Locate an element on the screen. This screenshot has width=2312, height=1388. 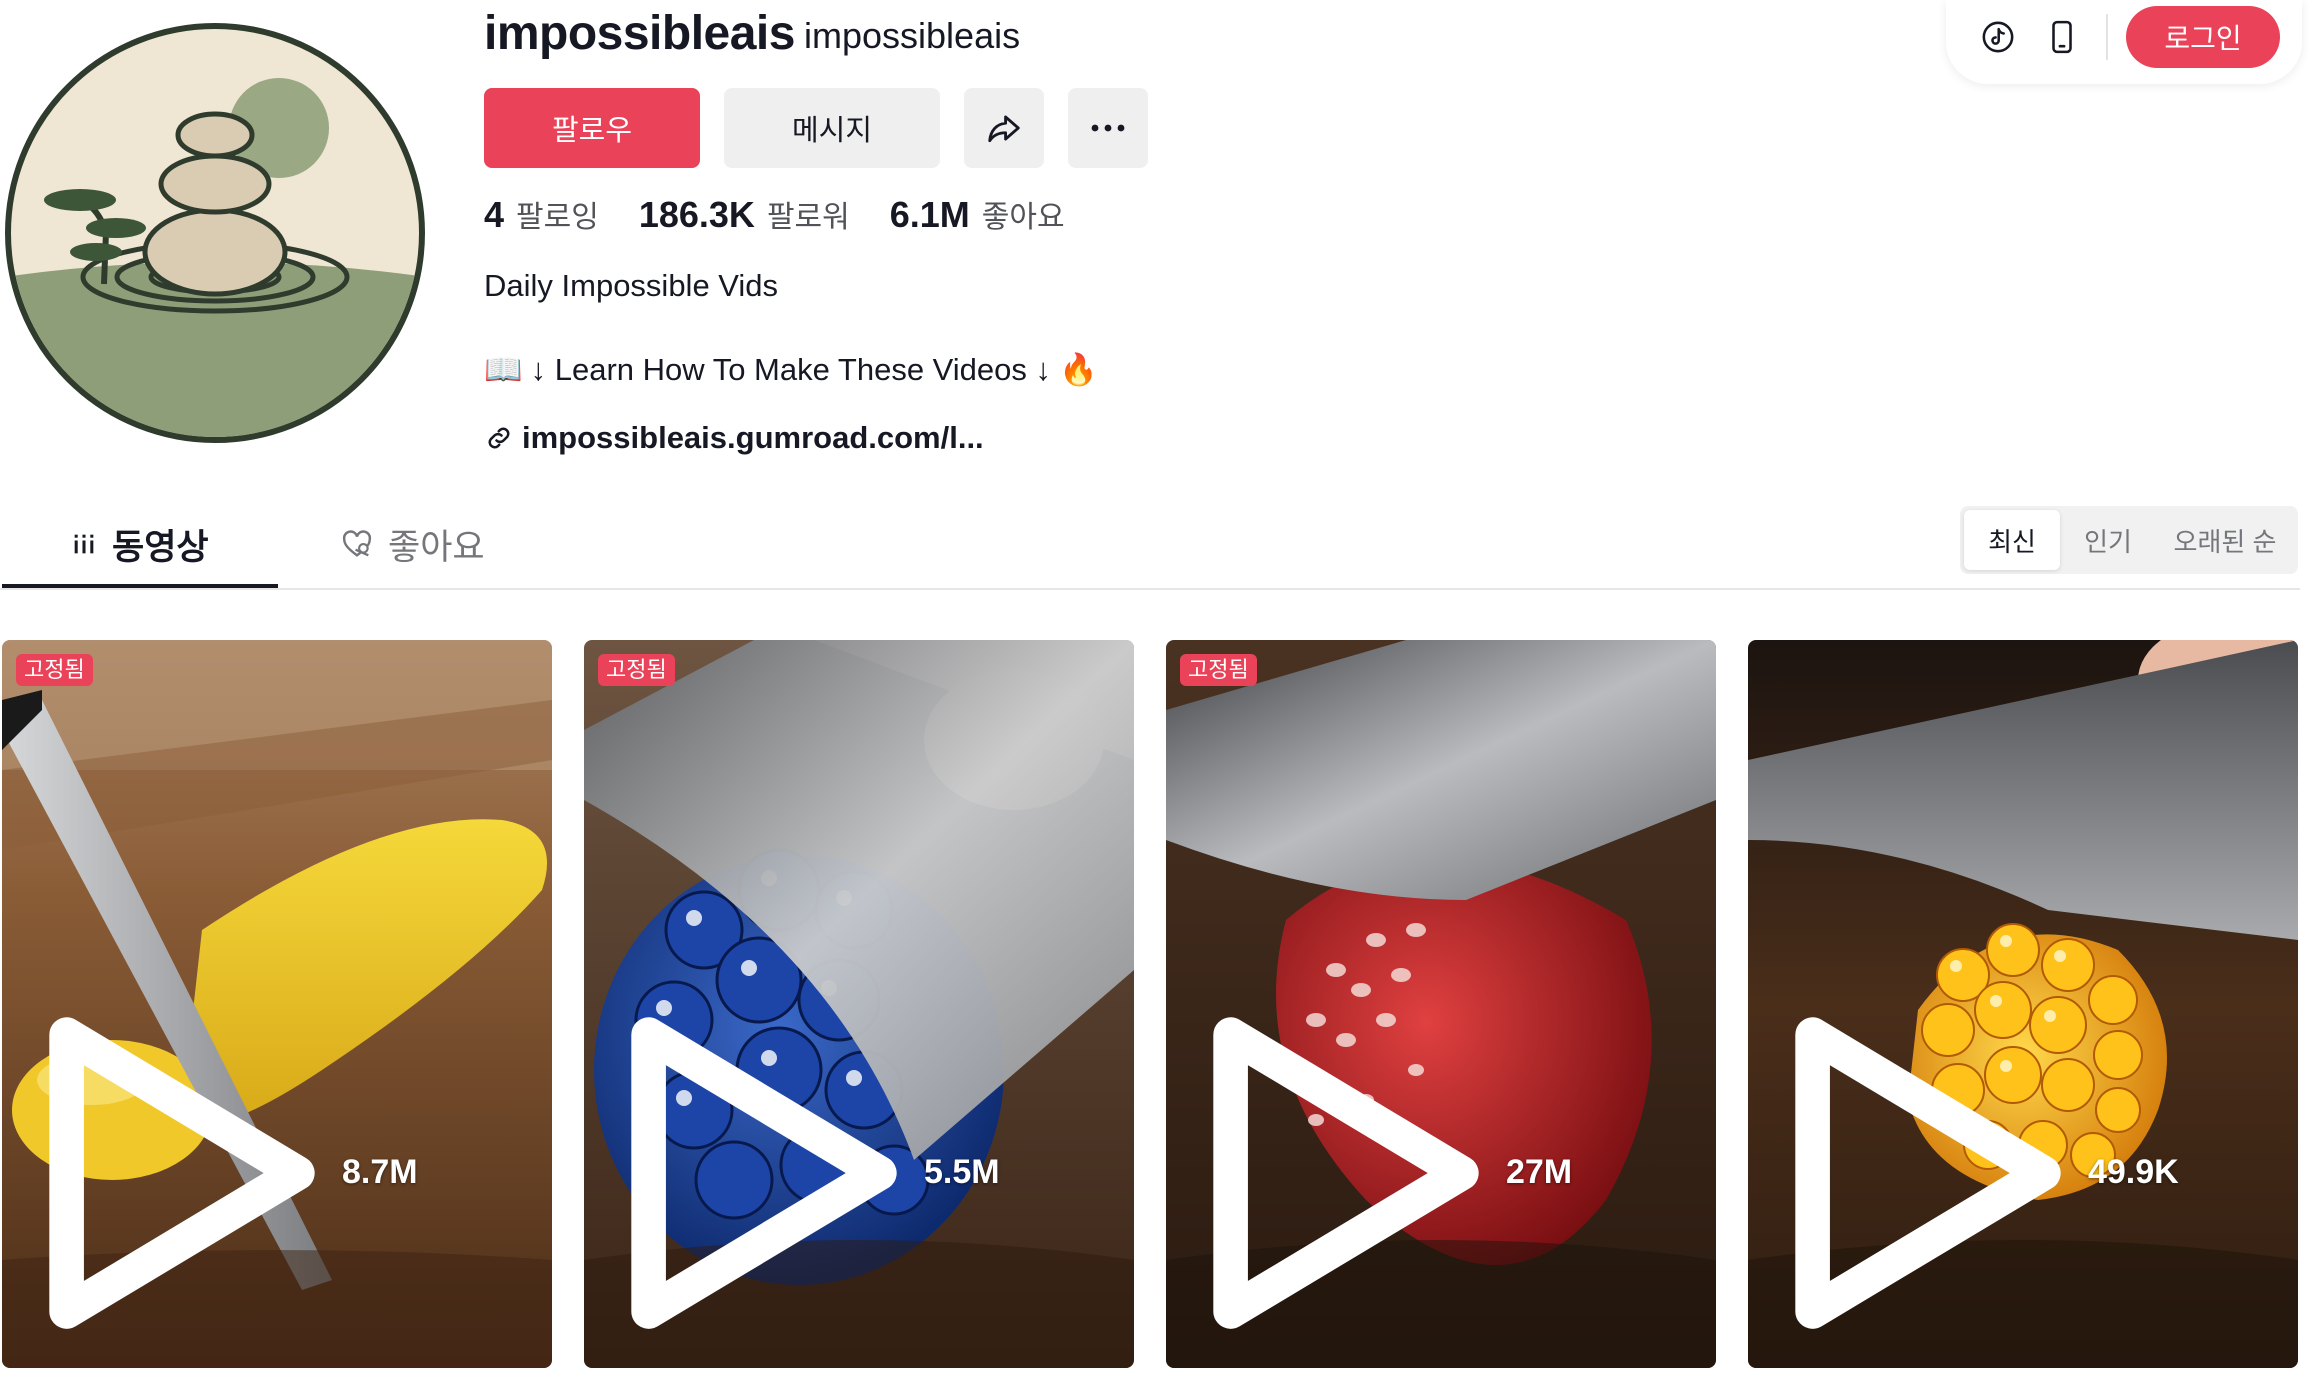
likes-count: 6.1M is located at coordinates (929, 214).